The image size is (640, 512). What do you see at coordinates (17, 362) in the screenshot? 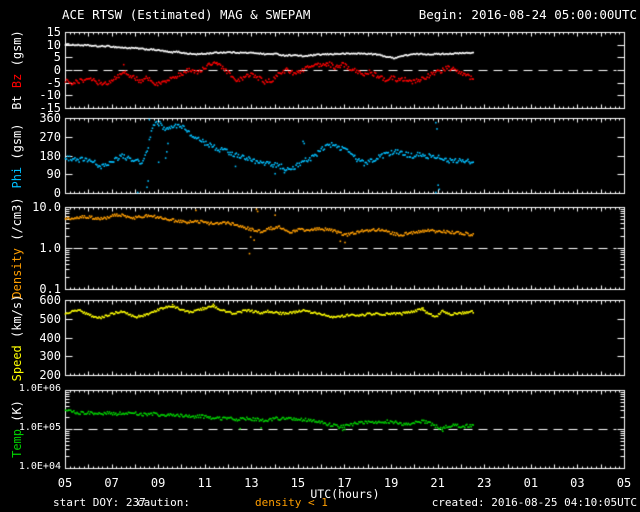
I see `speed-axis-title-part: Speed` at bounding box center [17, 362].